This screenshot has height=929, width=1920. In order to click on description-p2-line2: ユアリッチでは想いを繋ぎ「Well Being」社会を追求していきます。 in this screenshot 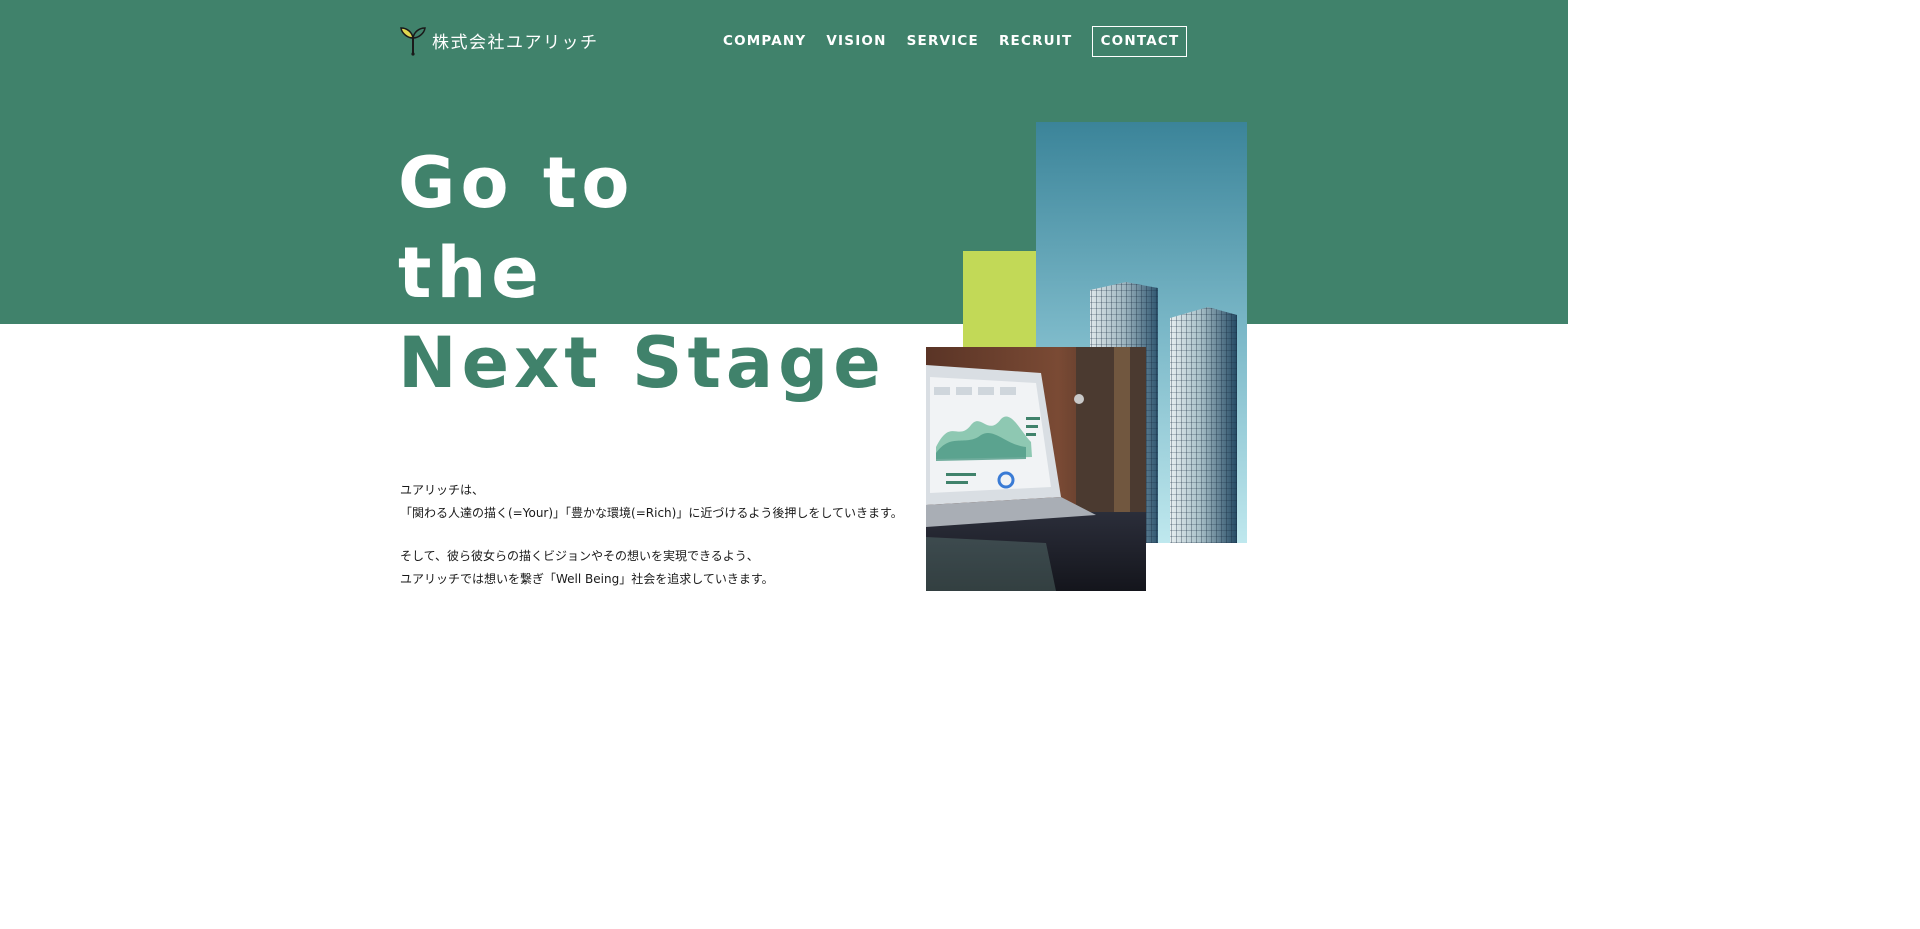, I will do `click(587, 579)`.